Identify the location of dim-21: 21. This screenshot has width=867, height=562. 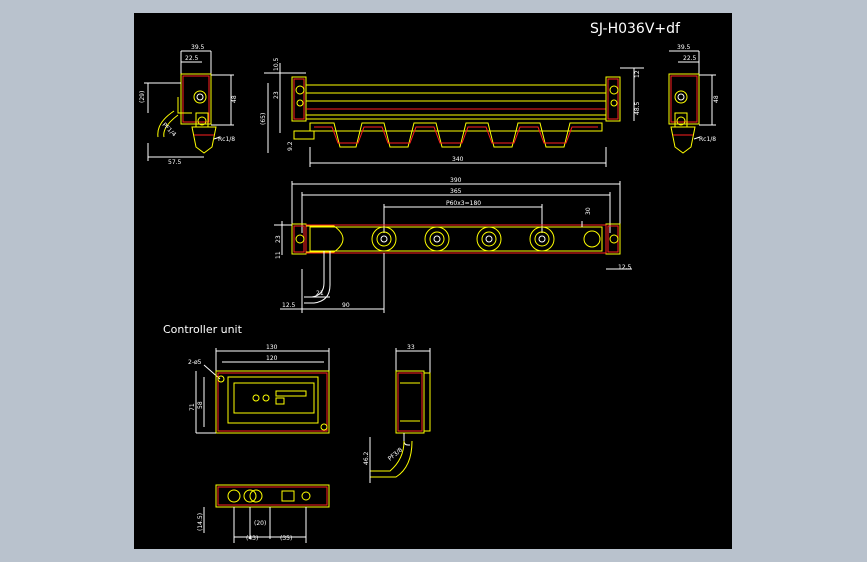
(320, 293).